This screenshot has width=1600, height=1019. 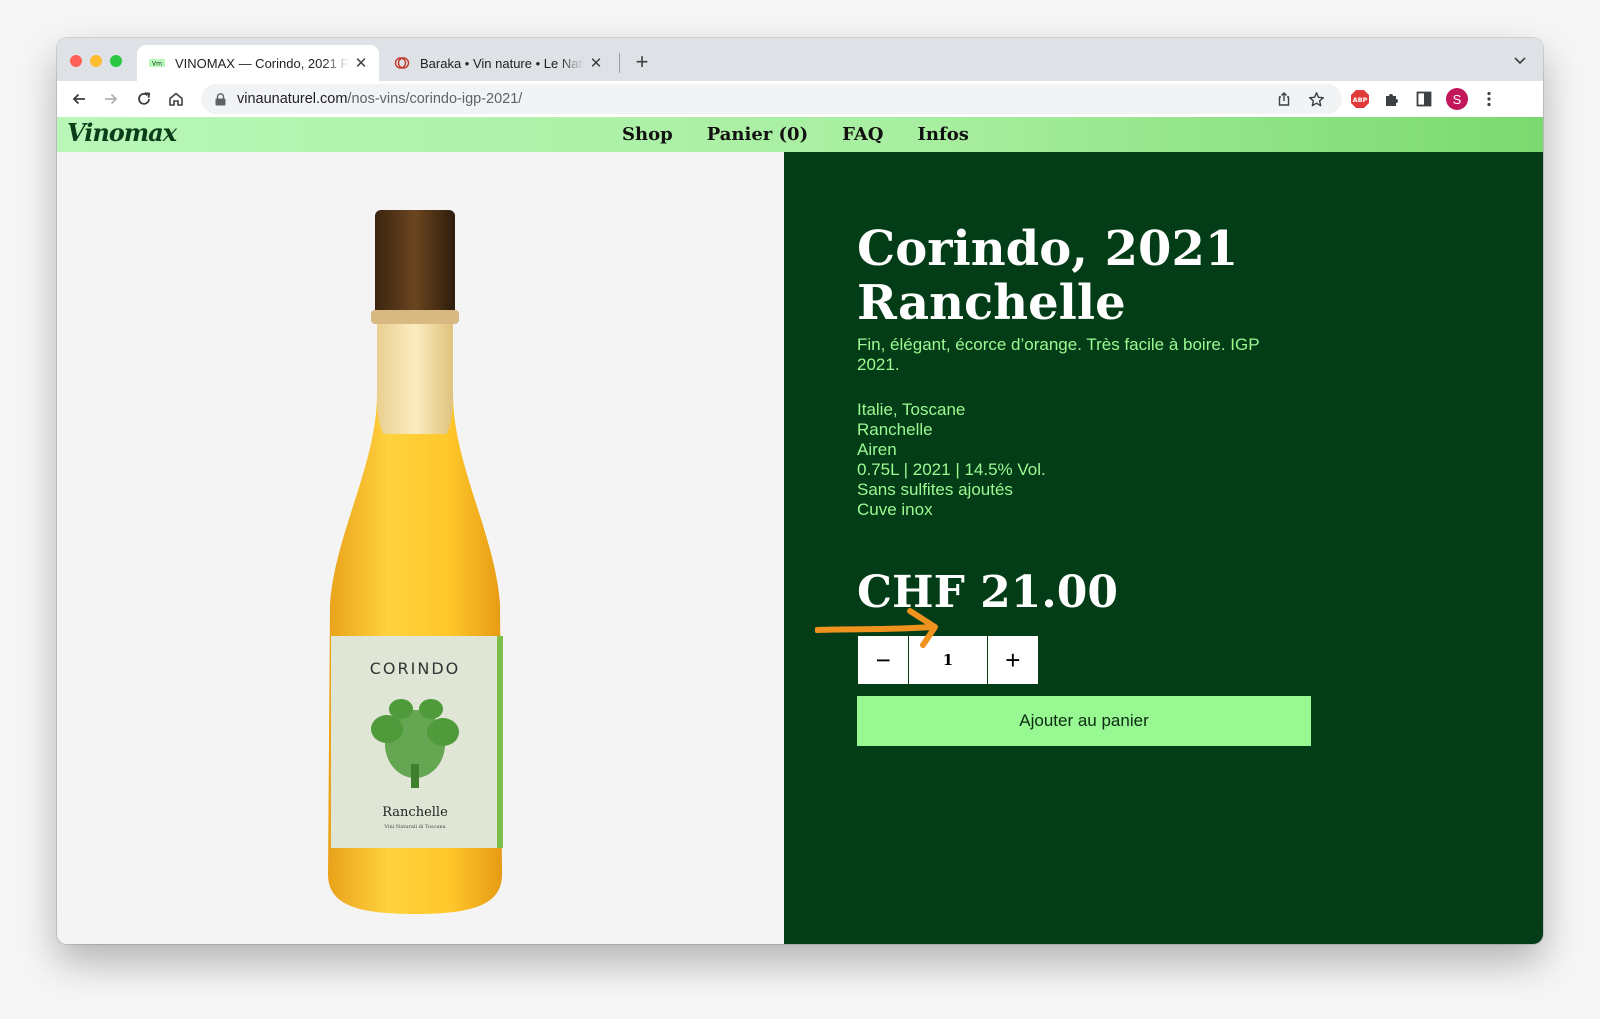 What do you see at coordinates (435, 99) in the screenshot?
I see `url-path: /nos-vins/corindo-igp-2021/` at bounding box center [435, 99].